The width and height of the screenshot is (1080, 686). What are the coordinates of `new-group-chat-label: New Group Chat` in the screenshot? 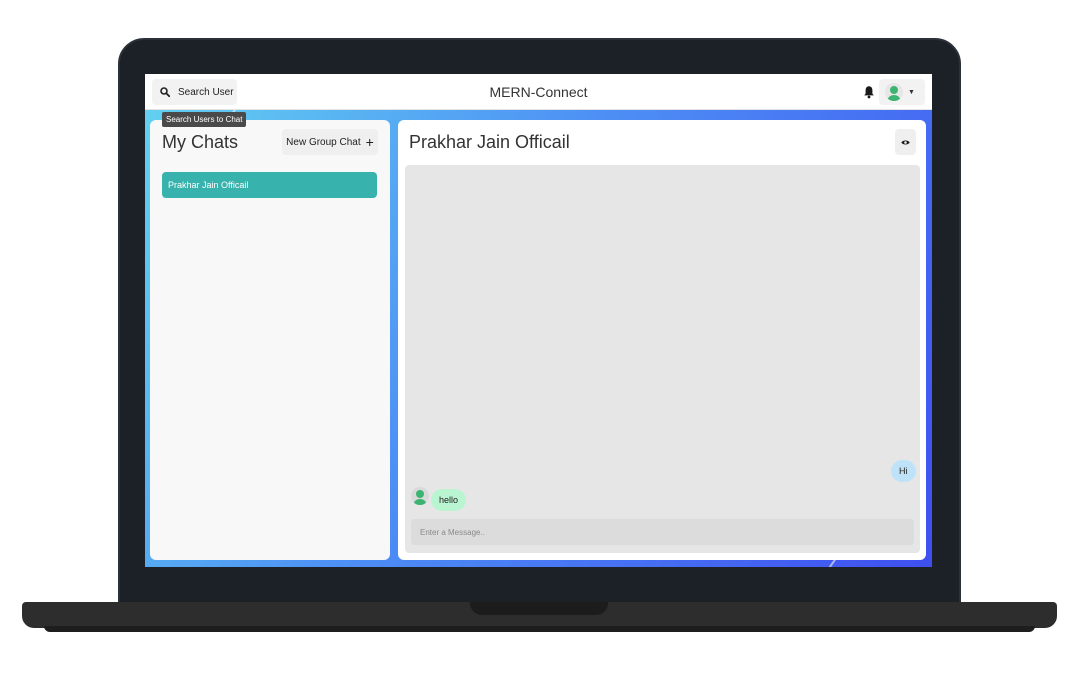 It's located at (323, 142).